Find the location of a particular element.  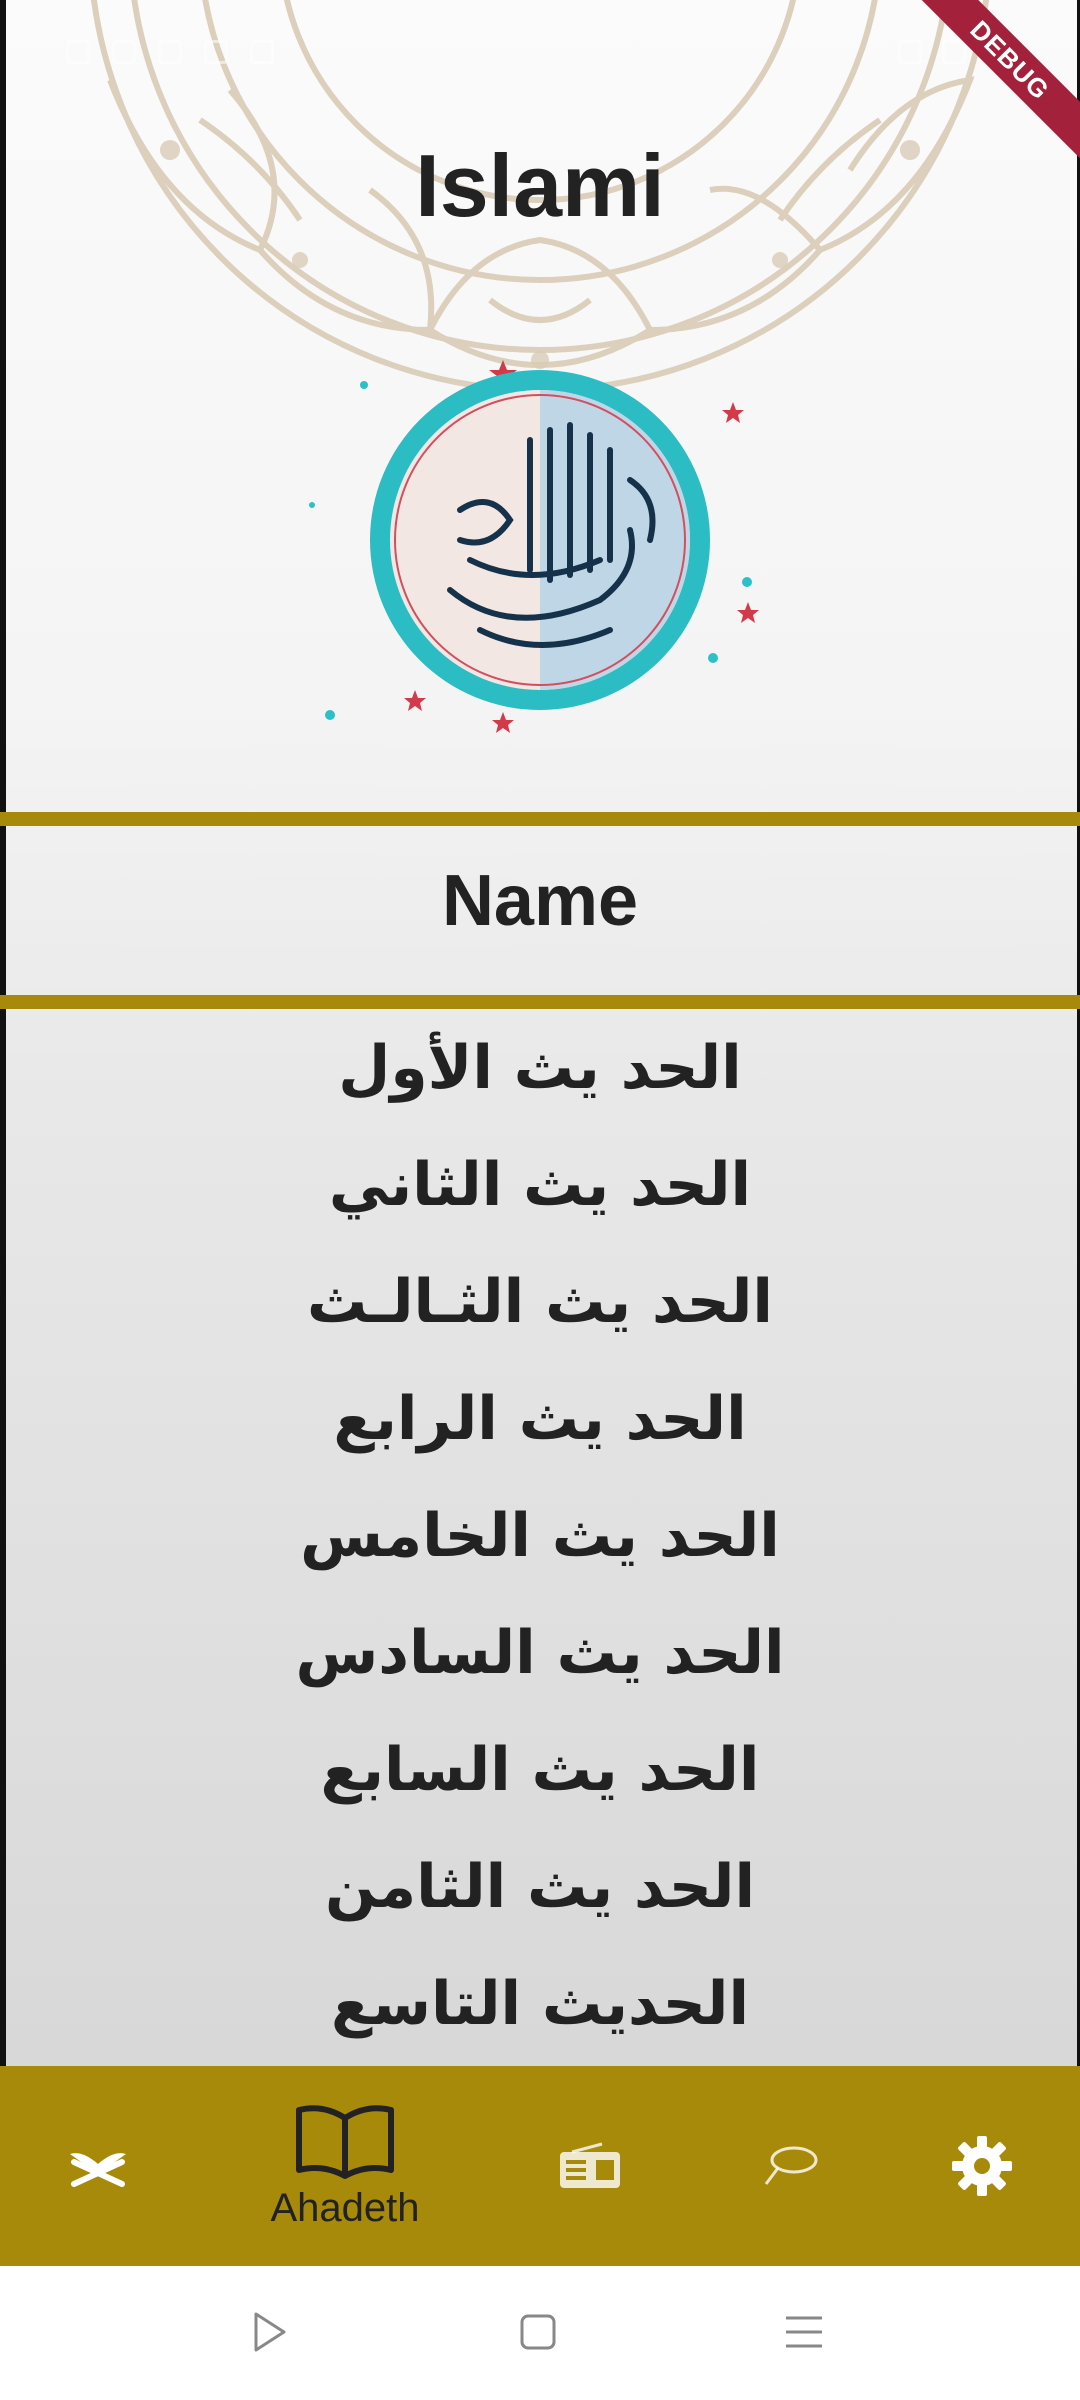

menu-lines-icon is located at coordinates (804, 2332).